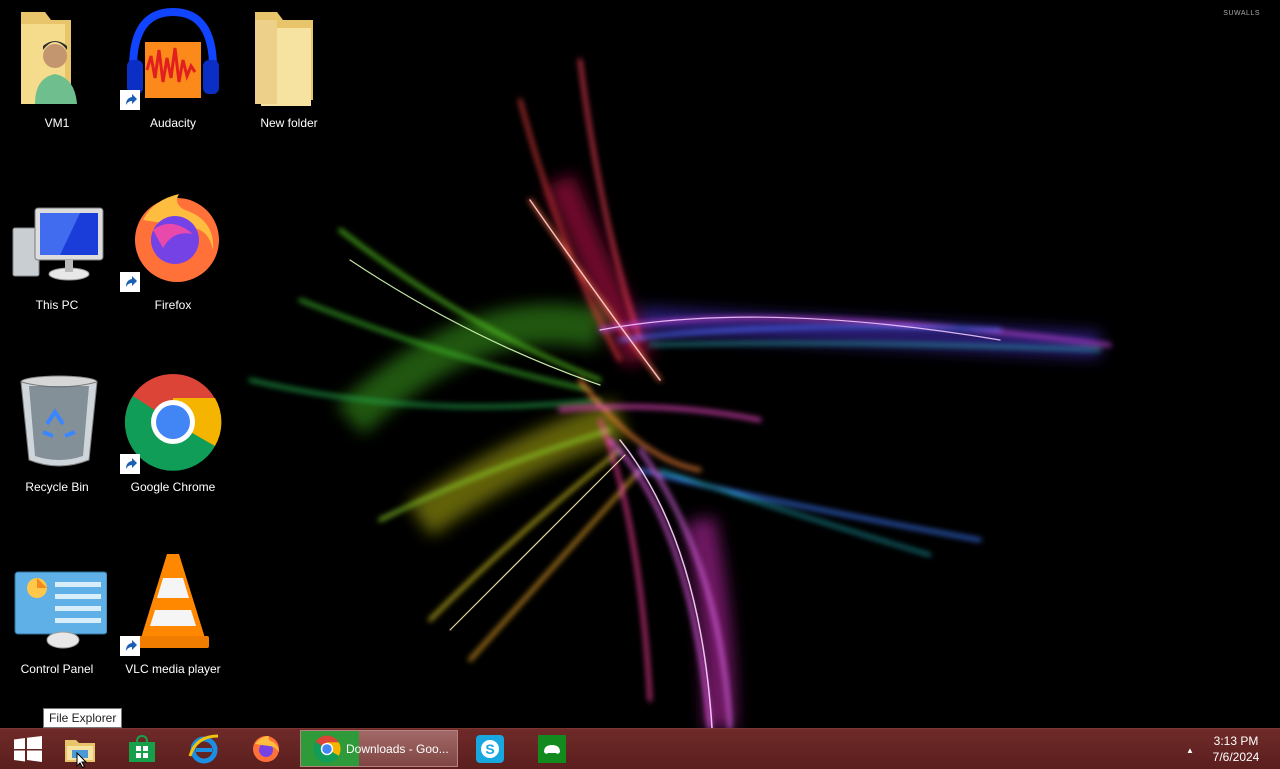 Image resolution: width=1280 pixels, height=769 pixels. Describe the element at coordinates (173, 447) in the screenshot. I see `desktop-icon-google-chrome: Google Chrome` at that location.